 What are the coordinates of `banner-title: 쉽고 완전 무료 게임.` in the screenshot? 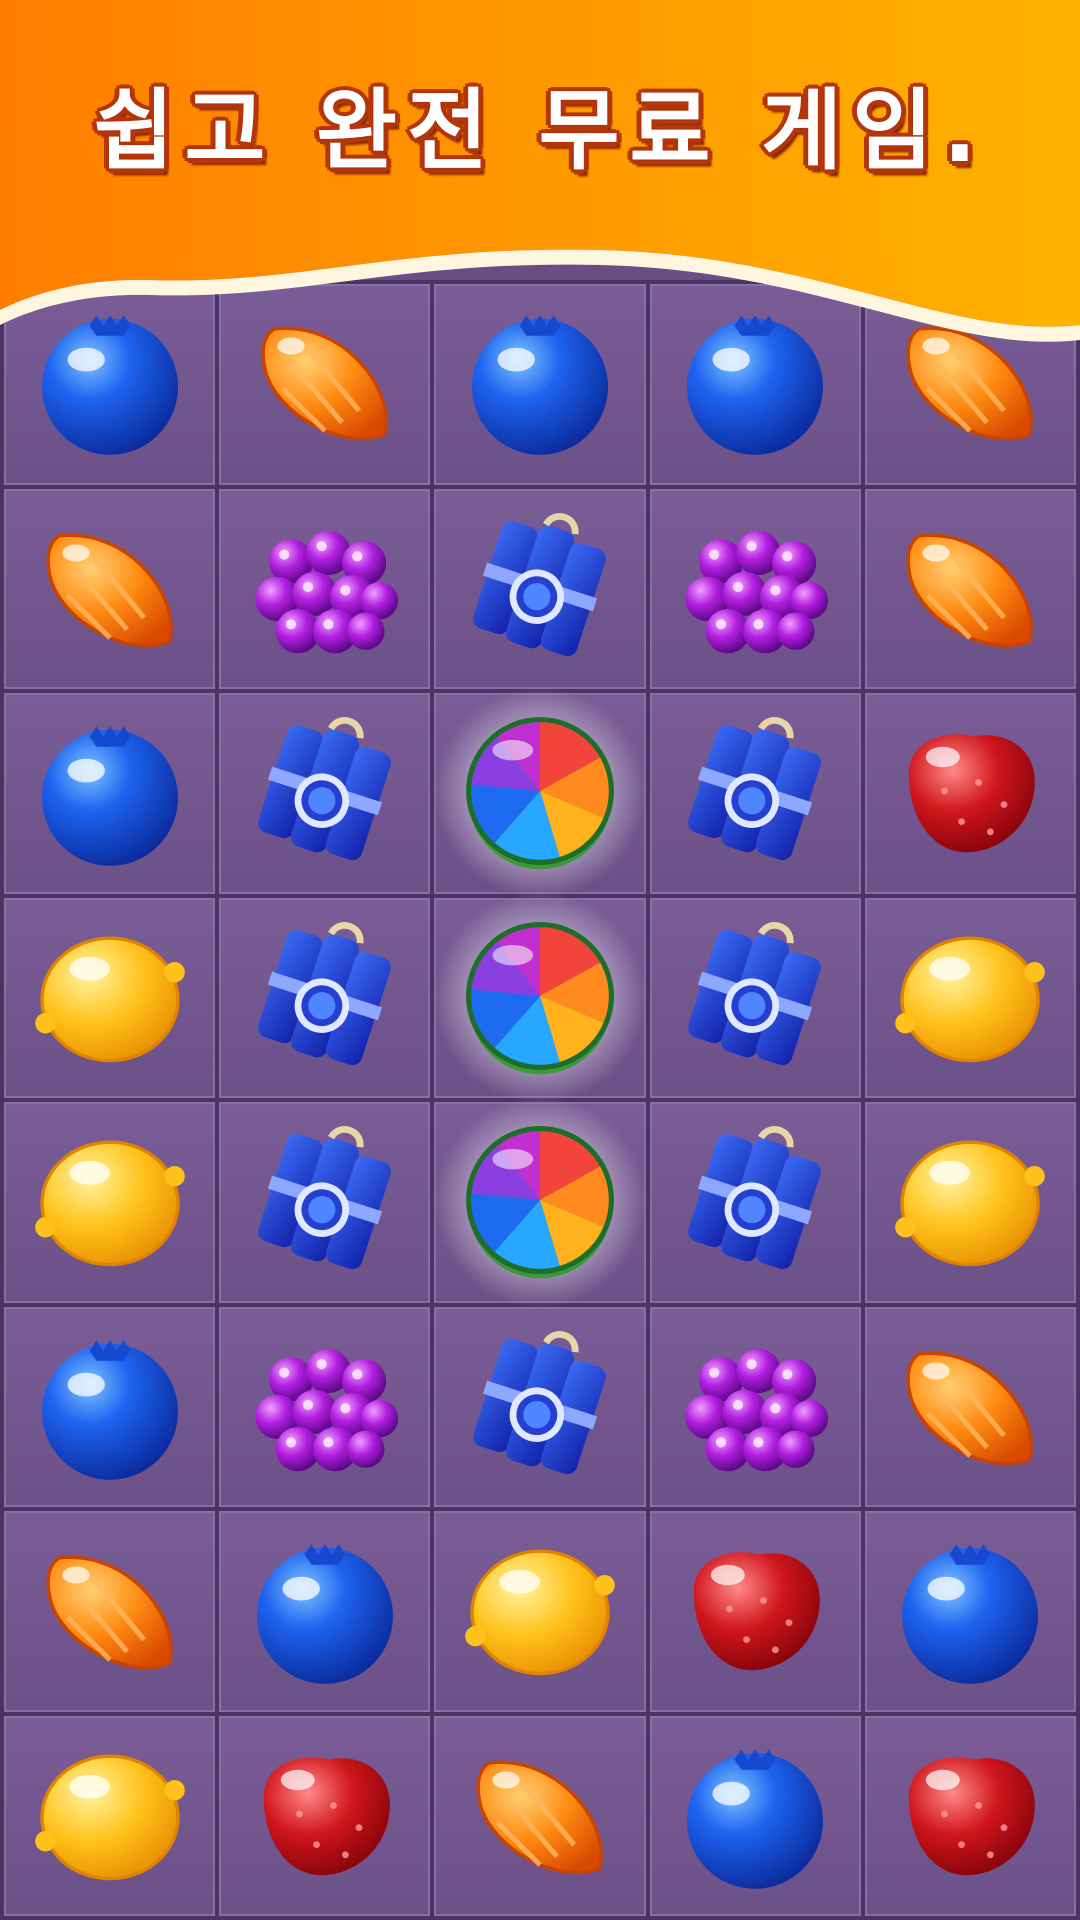 It's located at (540, 130).